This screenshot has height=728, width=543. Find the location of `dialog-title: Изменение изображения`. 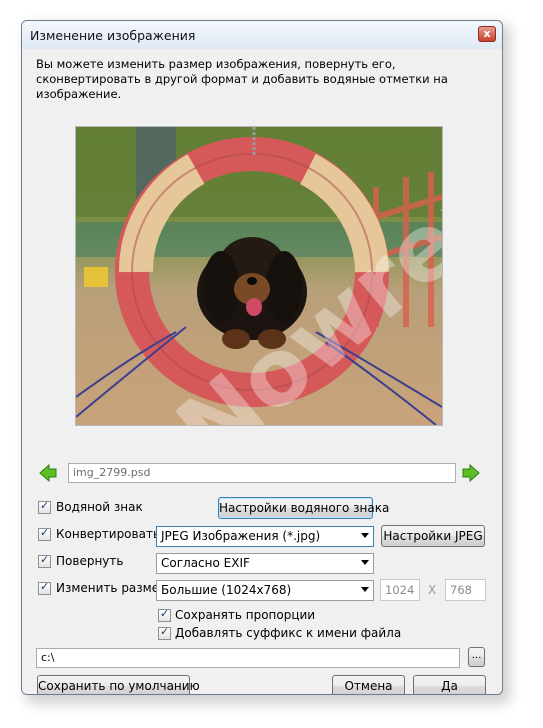

dialog-title: Изменение изображения is located at coordinates (113, 35).